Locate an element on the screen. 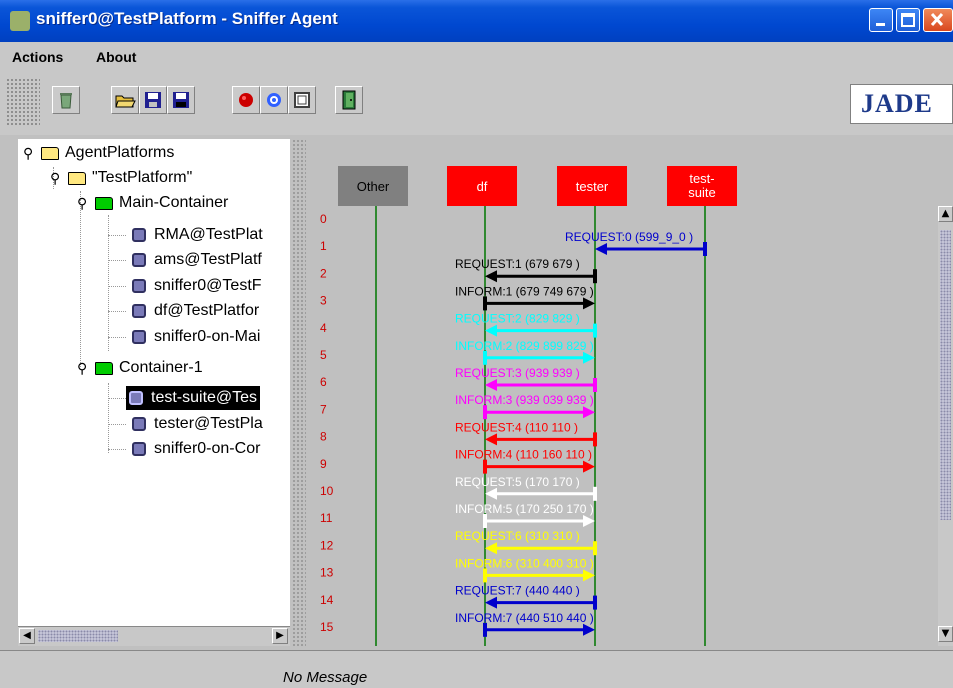 Image resolution: width=953 pixels, height=688 pixels. message: INFORM:2 (829 899 829 ) is located at coordinates (525, 352).